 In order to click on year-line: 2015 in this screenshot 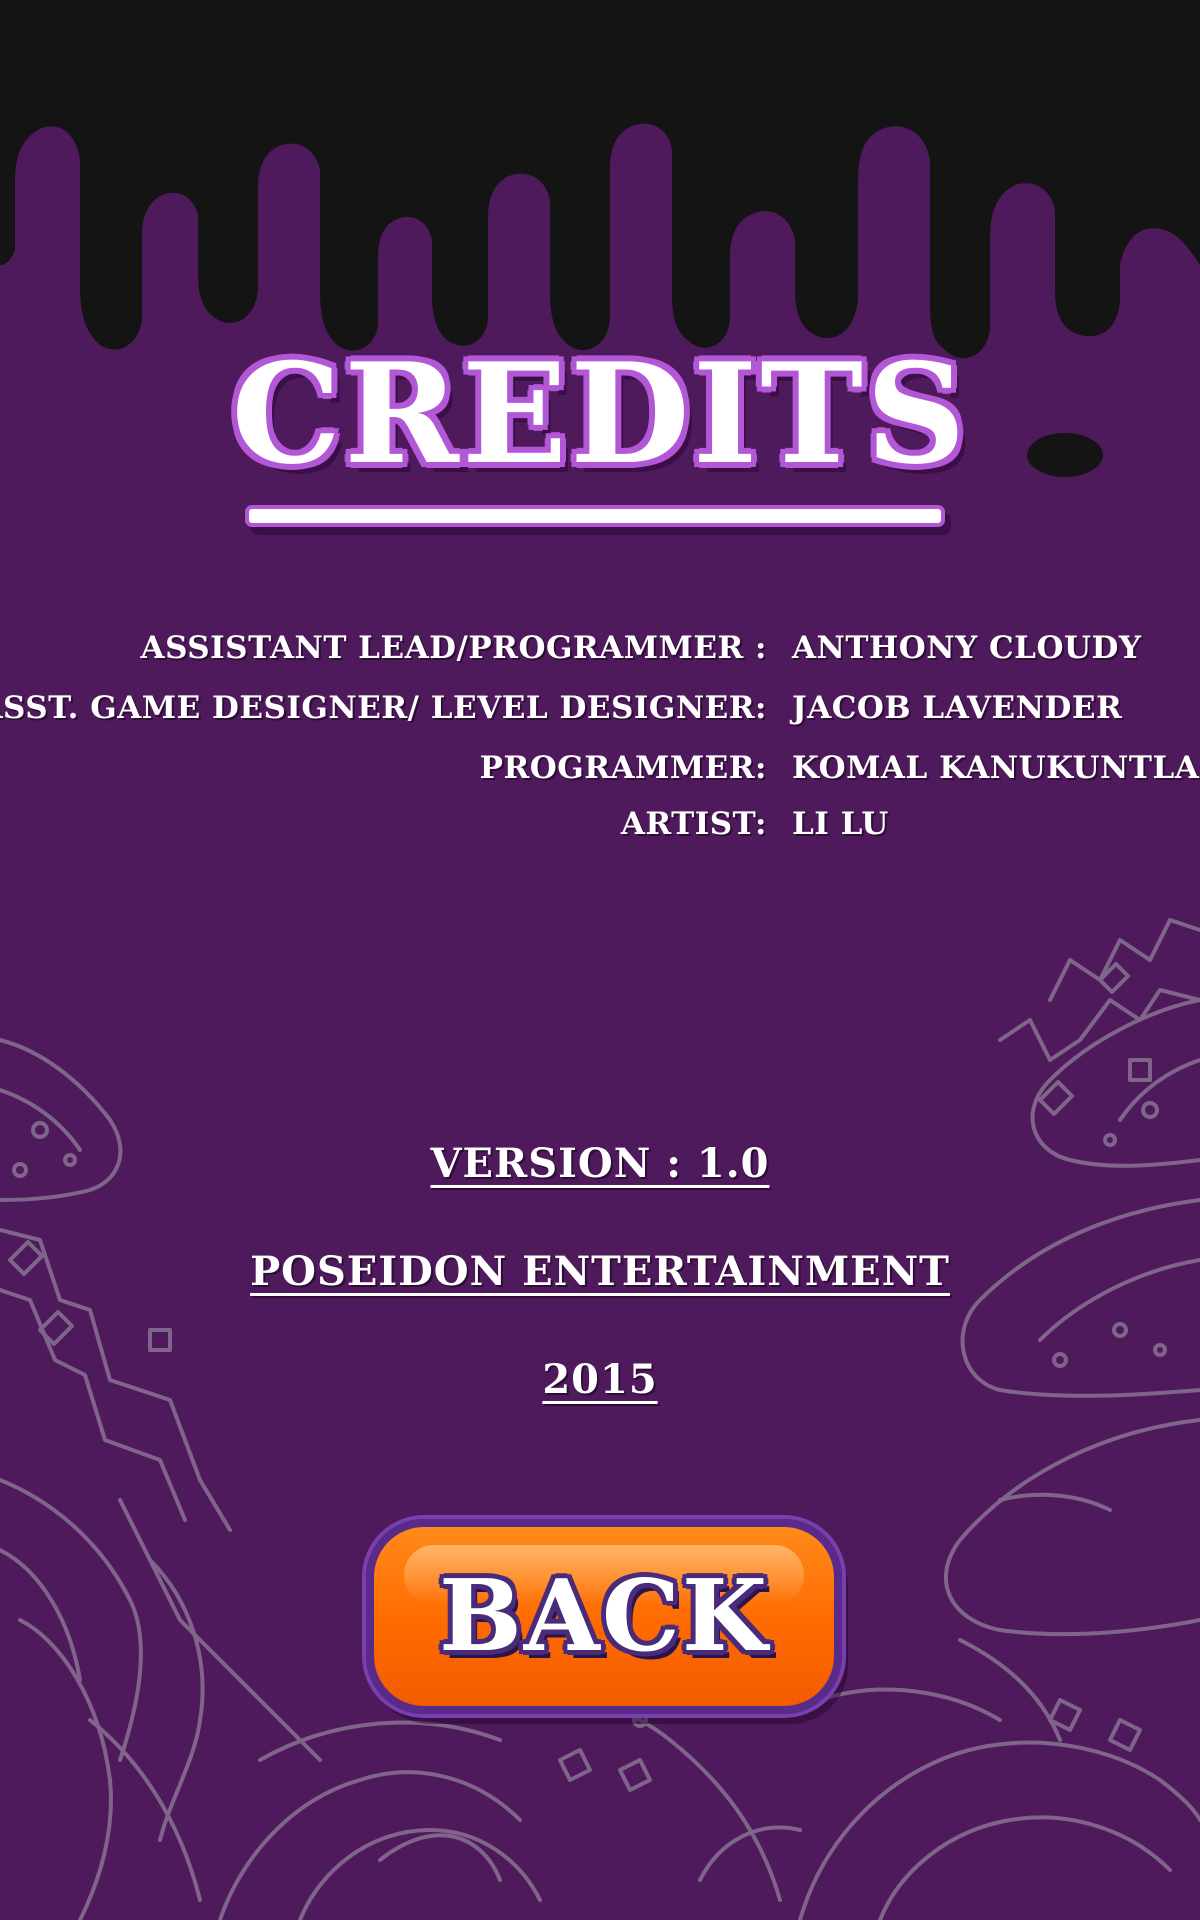, I will do `click(600, 1379)`.